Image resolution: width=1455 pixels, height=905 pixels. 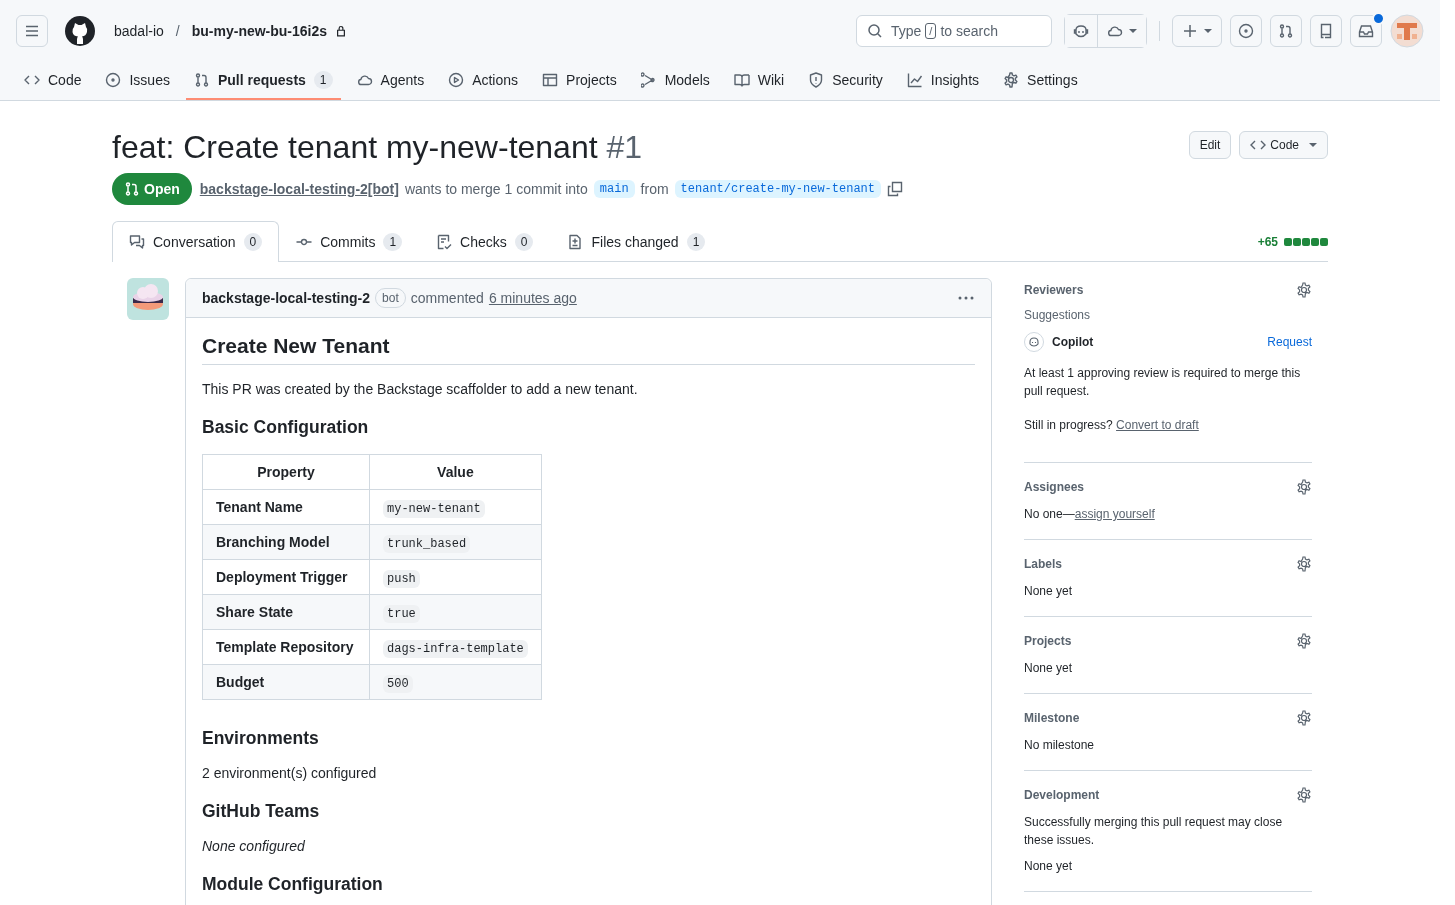 I want to click on property-cell: Deployment Trigger, so click(x=286, y=577).